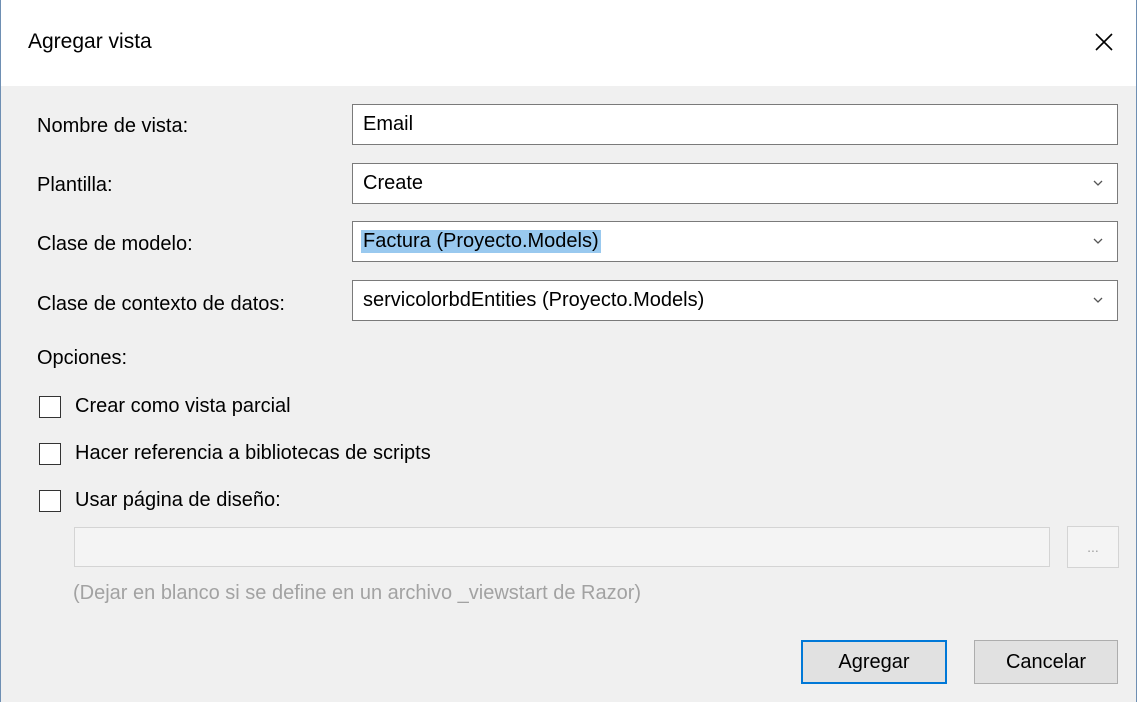  Describe the element at coordinates (50, 407) in the screenshot. I see `partial-view-checkbox` at that location.